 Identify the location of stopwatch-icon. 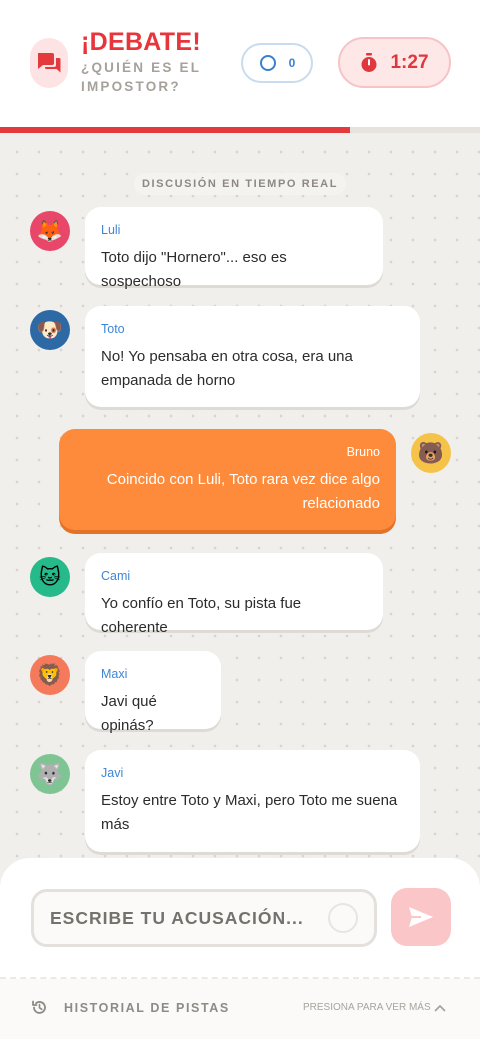
(369, 62).